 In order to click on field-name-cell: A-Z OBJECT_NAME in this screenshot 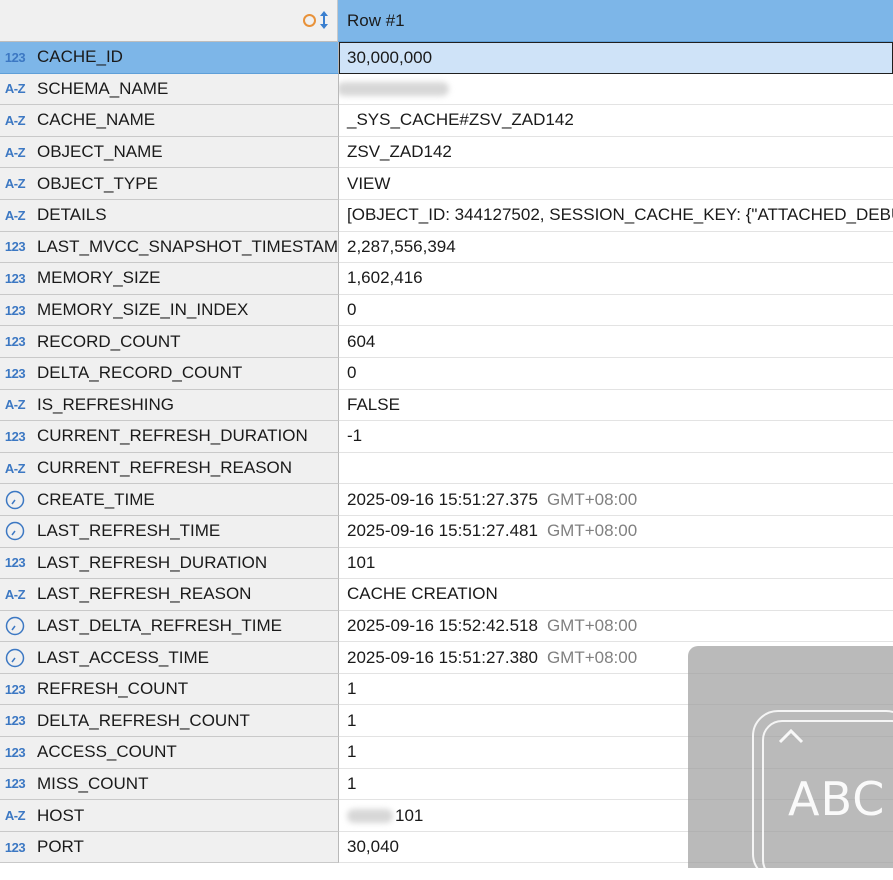, I will do `click(169, 152)`.